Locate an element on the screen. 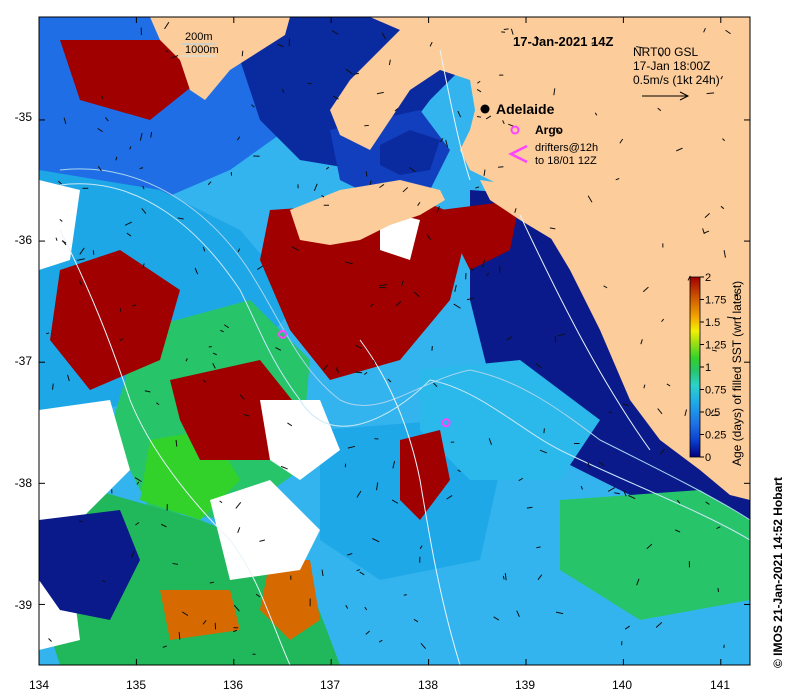  colorbar-title: Age (days) of filled SST (wrt latest) is located at coordinates (737, 373).